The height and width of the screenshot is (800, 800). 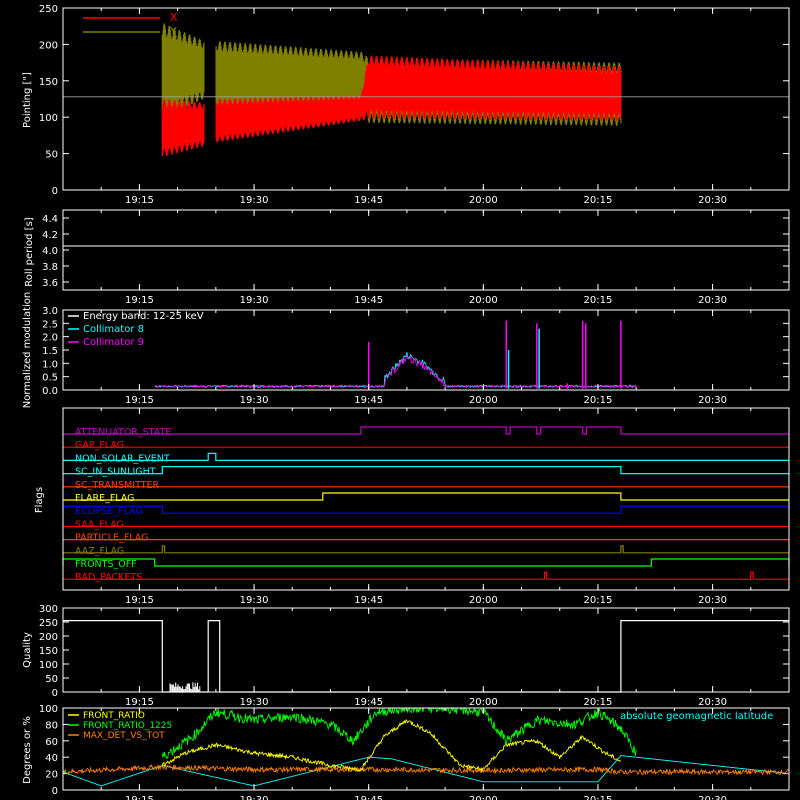 I want to click on quality-ytick-label: 250, so click(x=48, y=623).